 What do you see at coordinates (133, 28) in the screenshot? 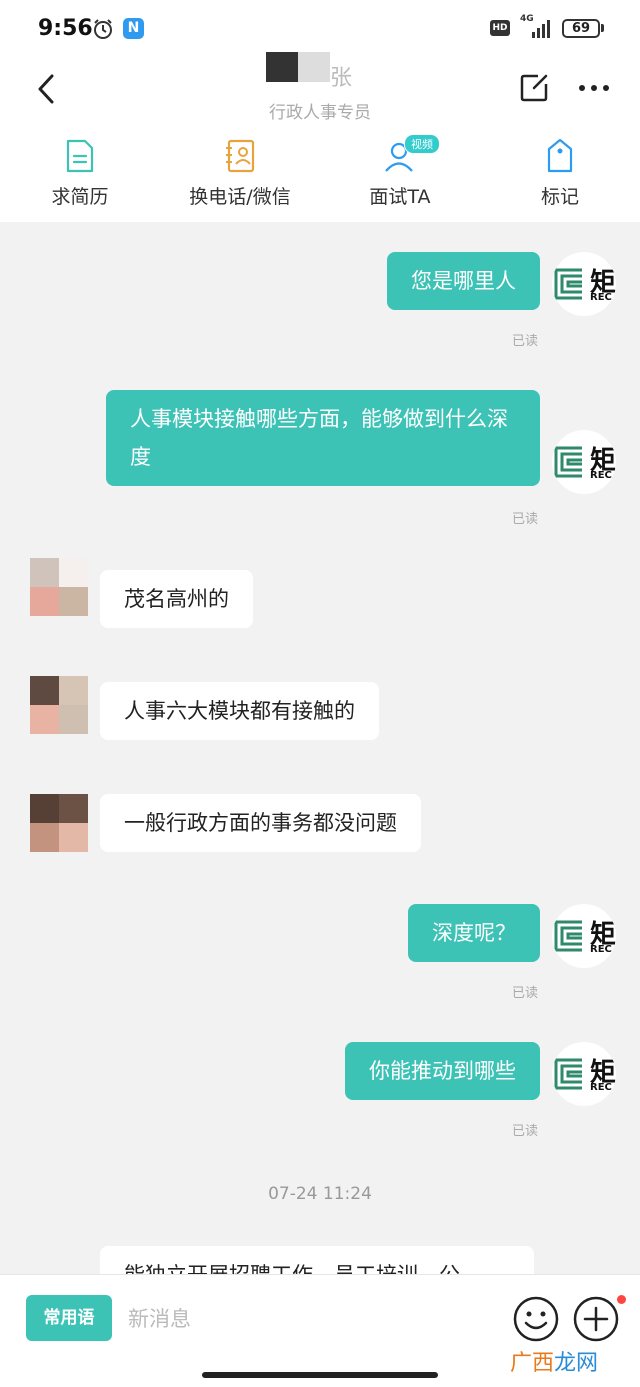
I see `app-notification-icon: N` at bounding box center [133, 28].